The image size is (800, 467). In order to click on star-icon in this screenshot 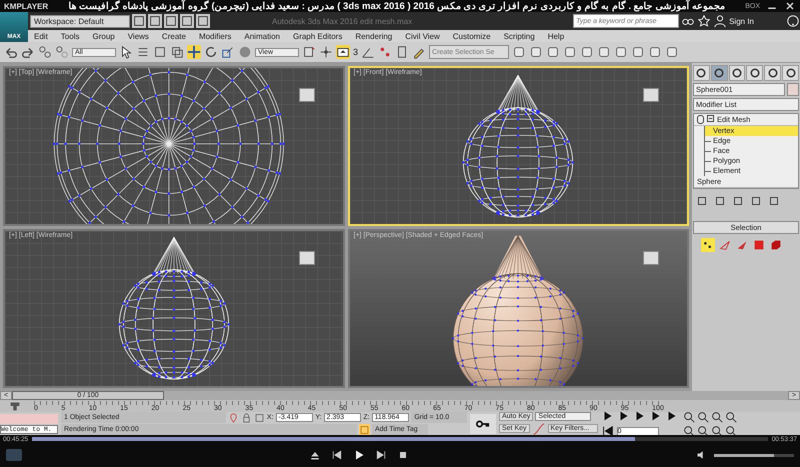, I will do `click(704, 21)`.